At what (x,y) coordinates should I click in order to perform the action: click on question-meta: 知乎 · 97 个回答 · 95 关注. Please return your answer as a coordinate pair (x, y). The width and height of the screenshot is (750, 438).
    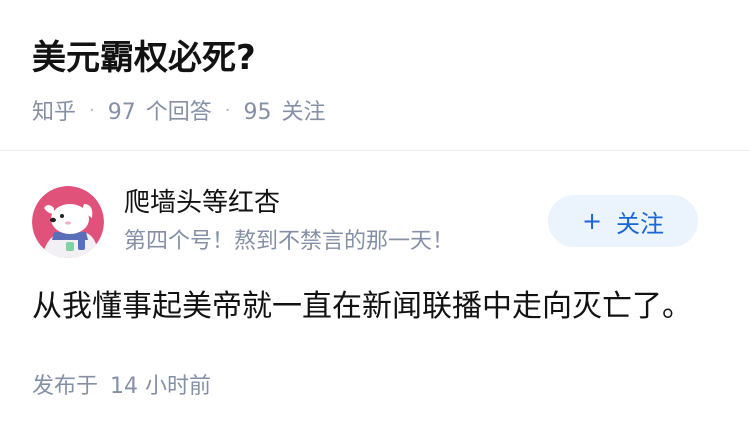
    Looking at the image, I should click on (179, 110).